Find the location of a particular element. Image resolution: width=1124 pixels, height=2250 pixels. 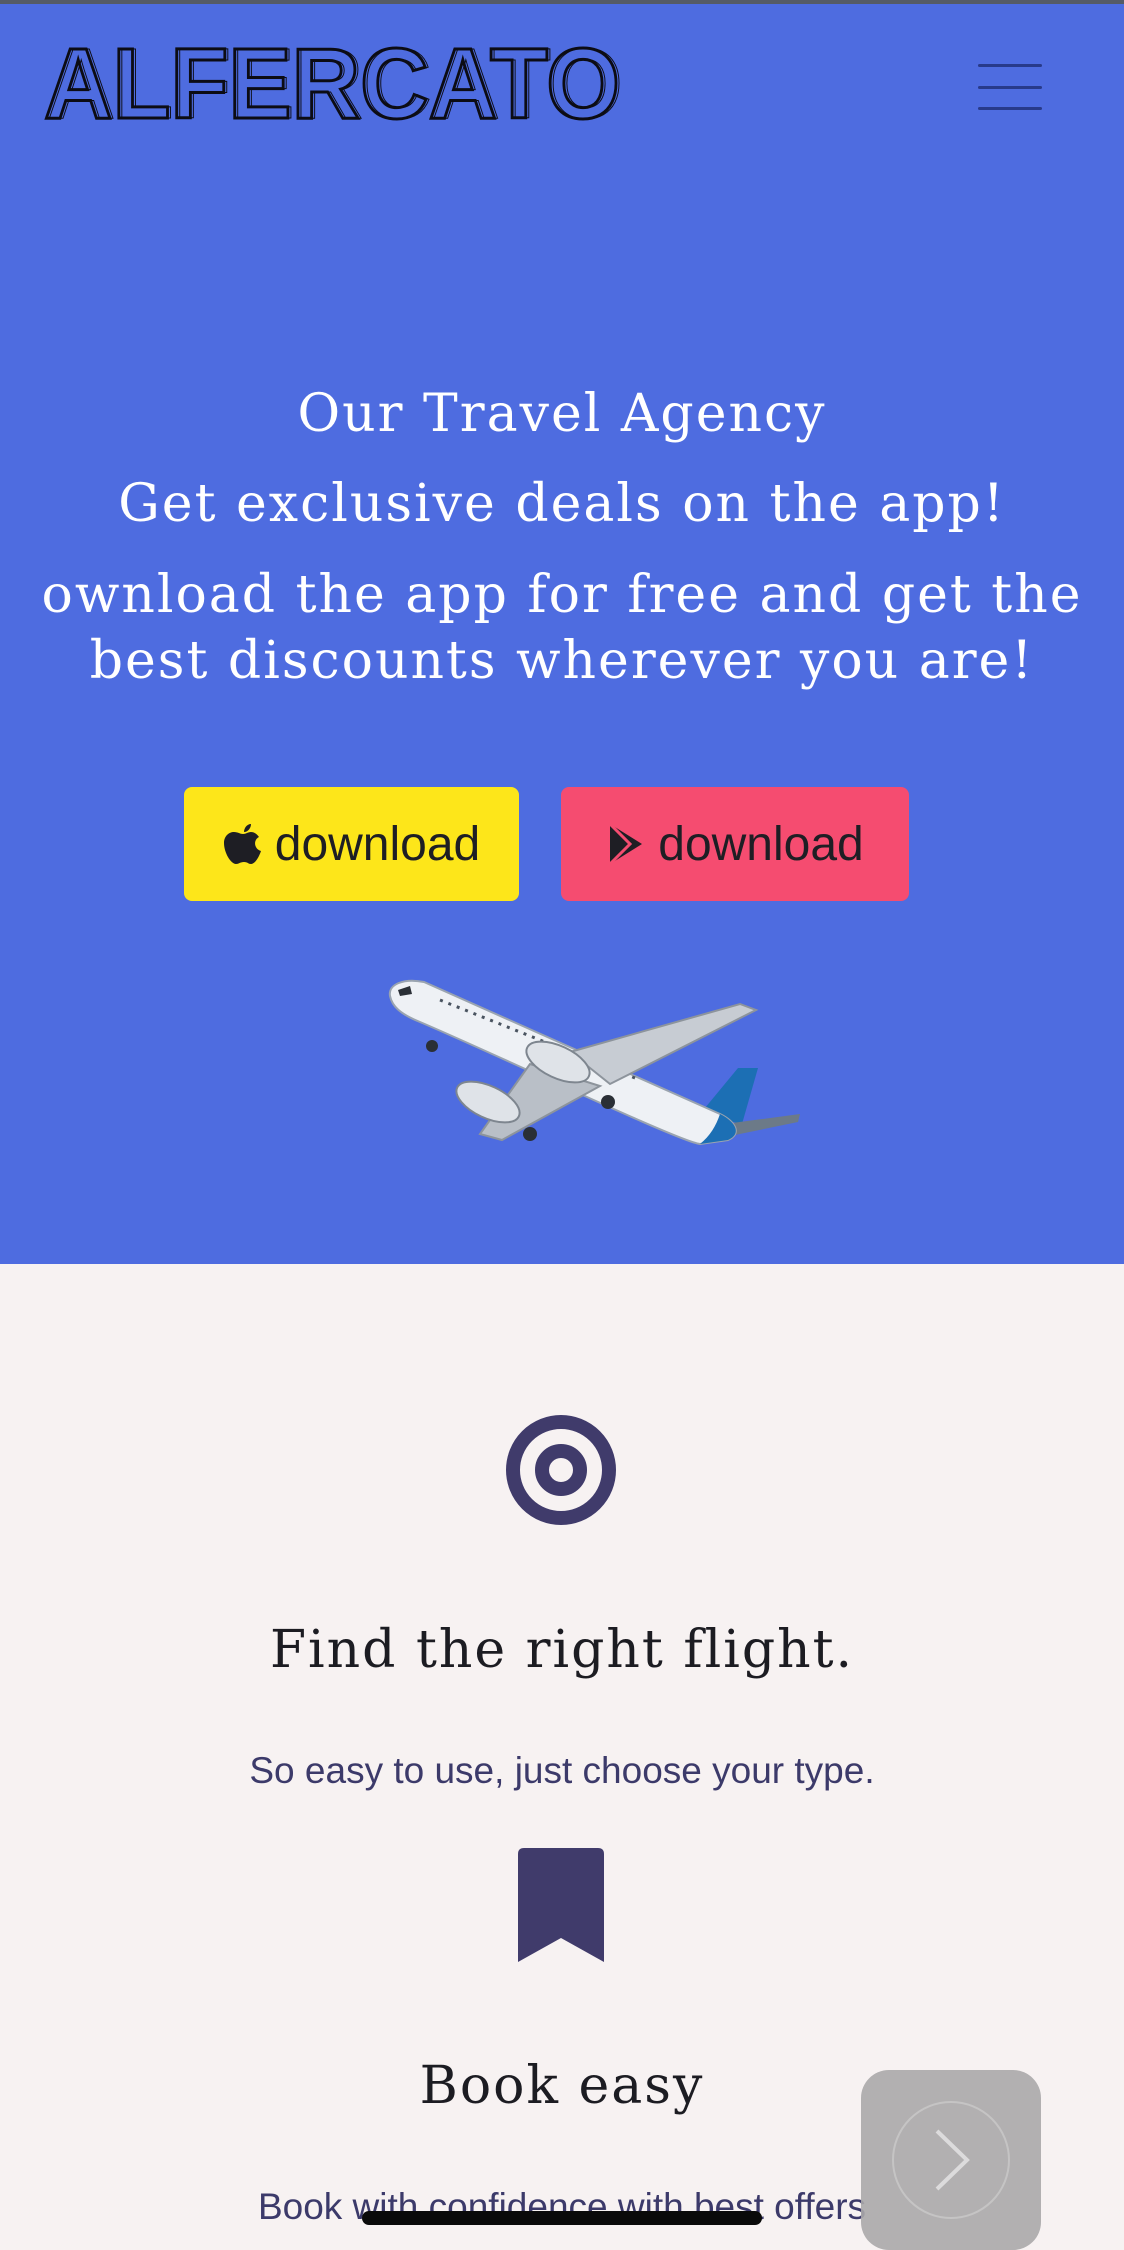

apple-icon is located at coordinates (242, 844).